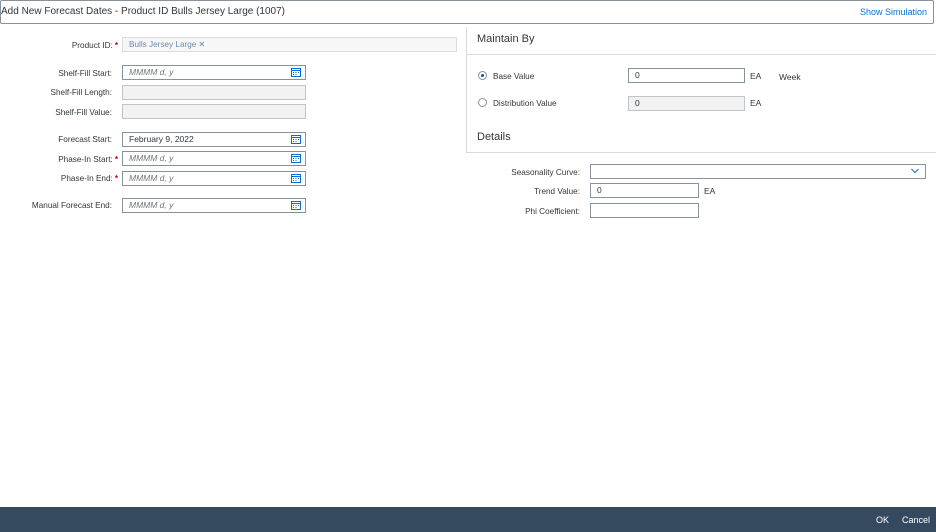  What do you see at coordinates (545, 172) in the screenshot?
I see `seasonality-curve-label: Seasonality Curve:` at bounding box center [545, 172].